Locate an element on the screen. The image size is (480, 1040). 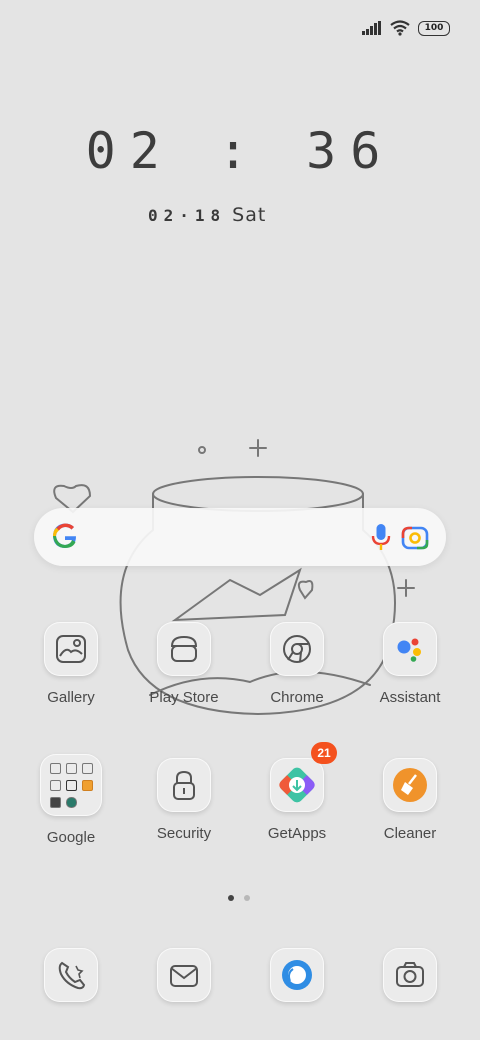
battery-level: 100 is located at coordinates (434, 28).